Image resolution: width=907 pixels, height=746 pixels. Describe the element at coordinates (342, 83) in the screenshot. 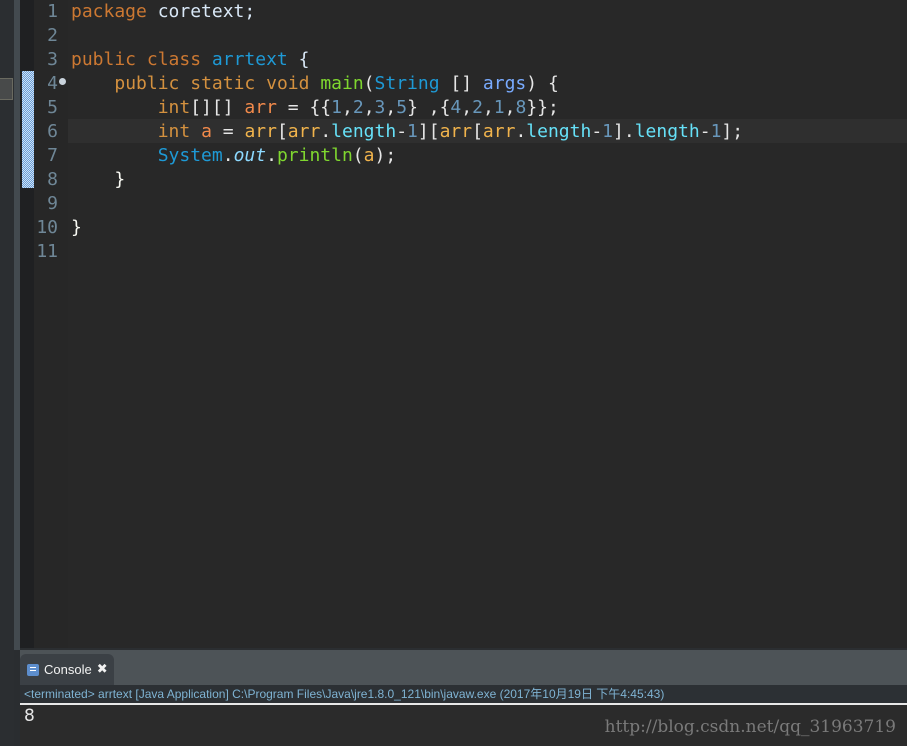

I see `method-name: main` at that location.